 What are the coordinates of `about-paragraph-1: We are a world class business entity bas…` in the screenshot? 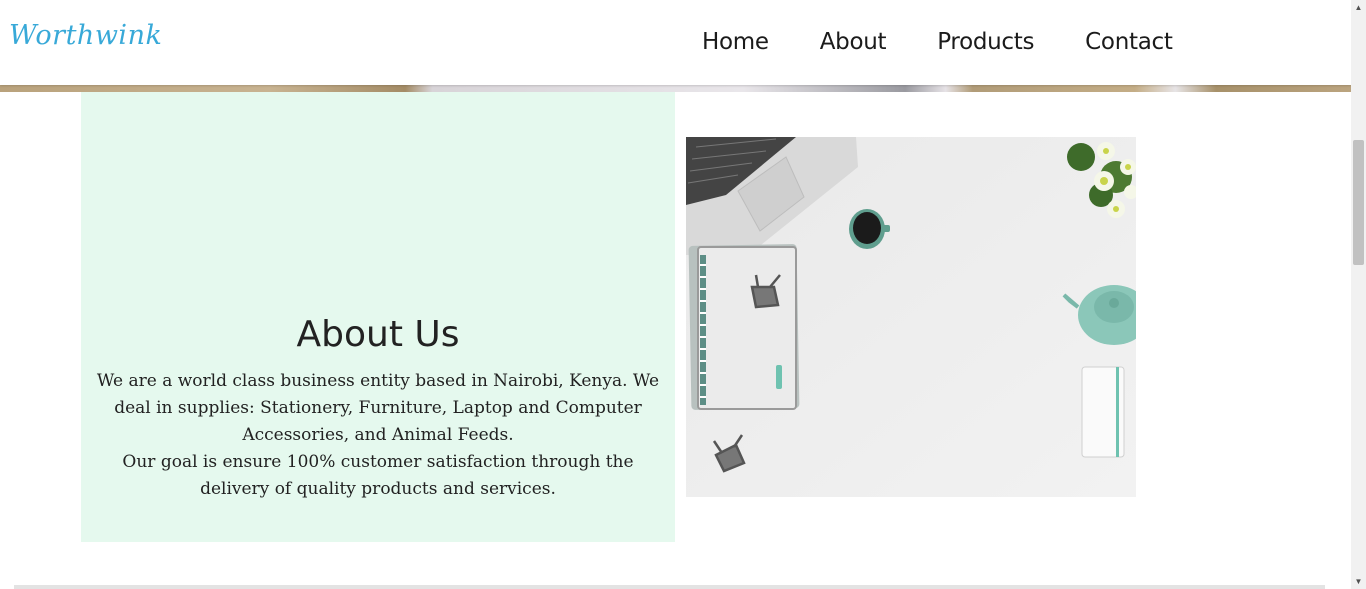 It's located at (378, 408).